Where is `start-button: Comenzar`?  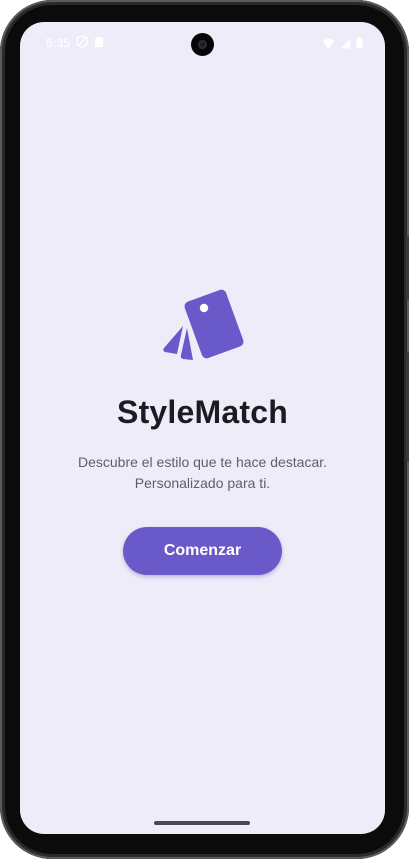 start-button: Comenzar is located at coordinates (202, 551).